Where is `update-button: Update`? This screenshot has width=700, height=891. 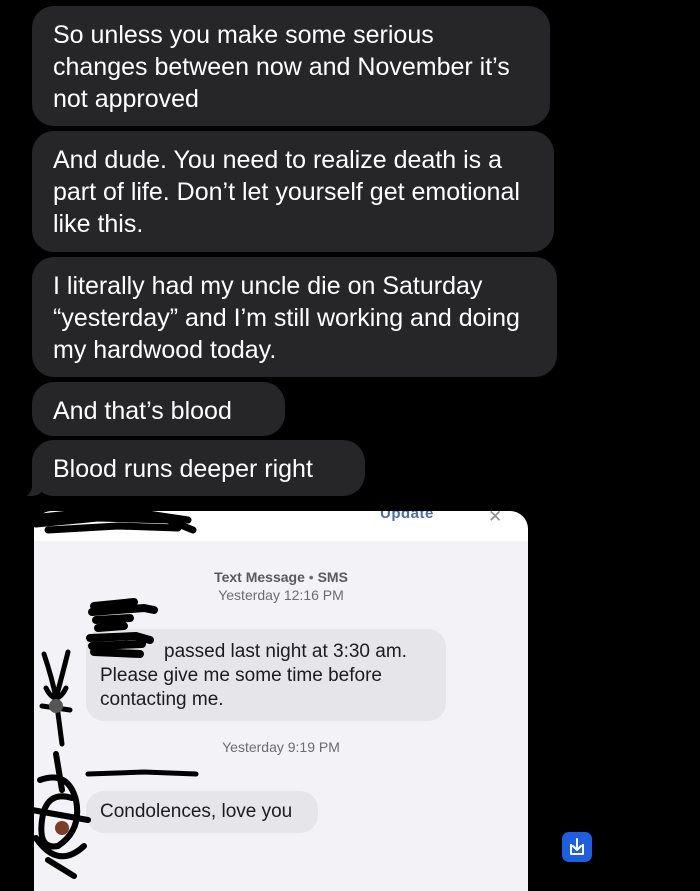 update-button: Update is located at coordinates (407, 516).